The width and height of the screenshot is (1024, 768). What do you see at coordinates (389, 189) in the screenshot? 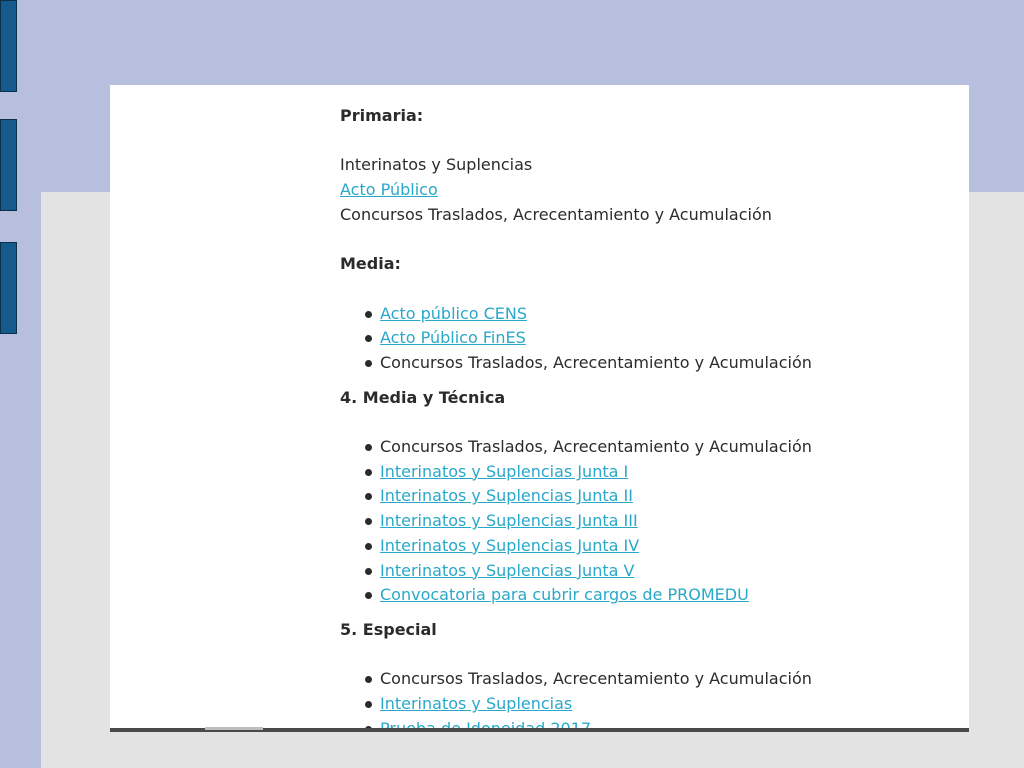
I see `primaria-acto-publico-link: Acto Público` at bounding box center [389, 189].